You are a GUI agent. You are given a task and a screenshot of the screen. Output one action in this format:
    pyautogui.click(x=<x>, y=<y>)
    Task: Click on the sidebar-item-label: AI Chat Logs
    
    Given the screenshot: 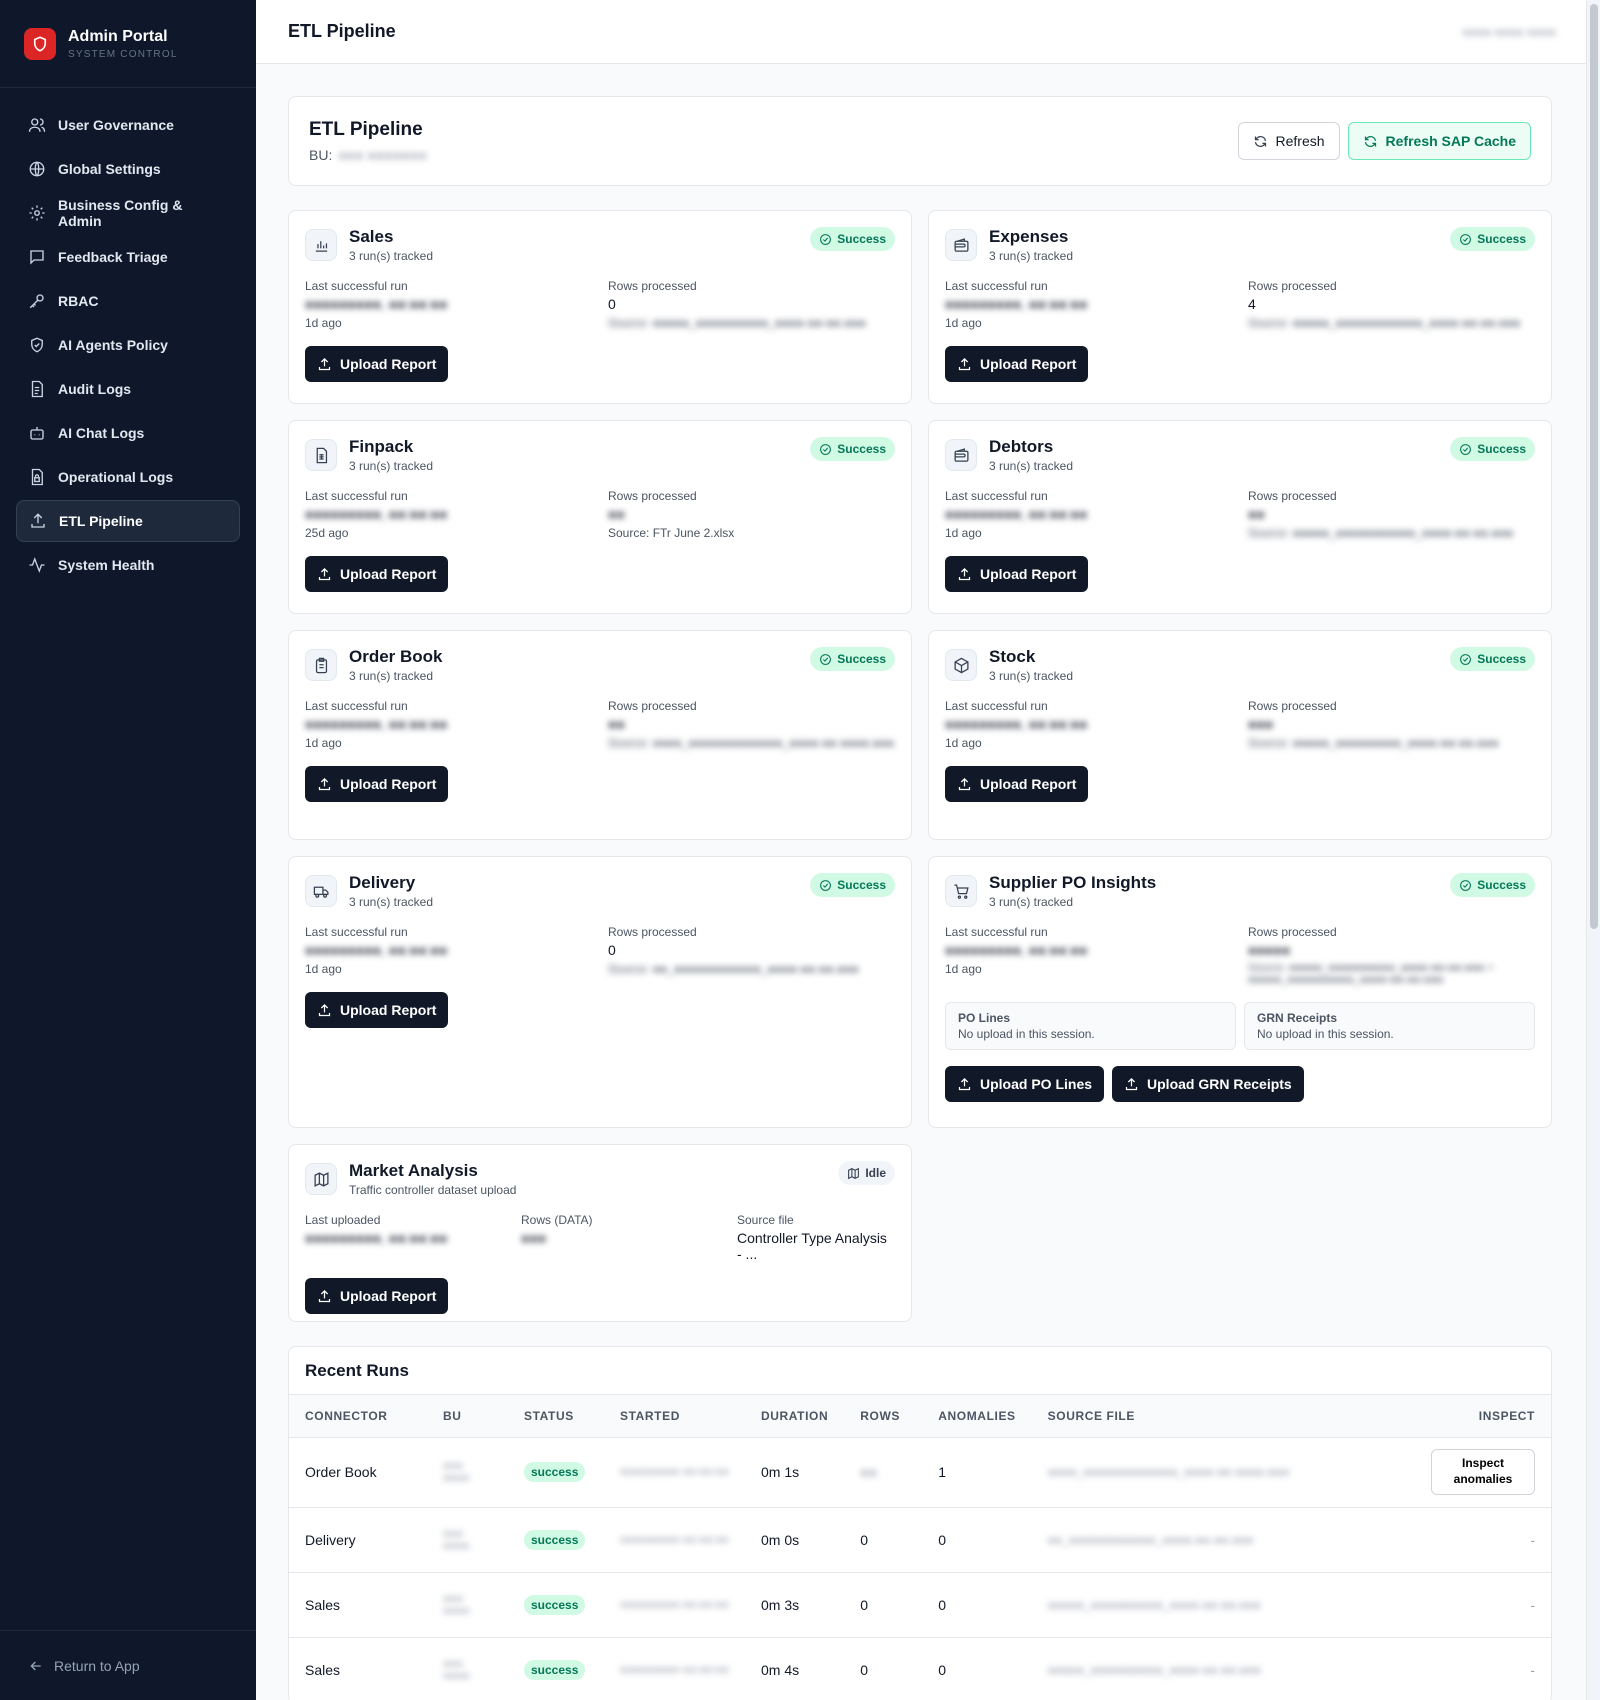 What is the action you would take?
    pyautogui.click(x=101, y=433)
    